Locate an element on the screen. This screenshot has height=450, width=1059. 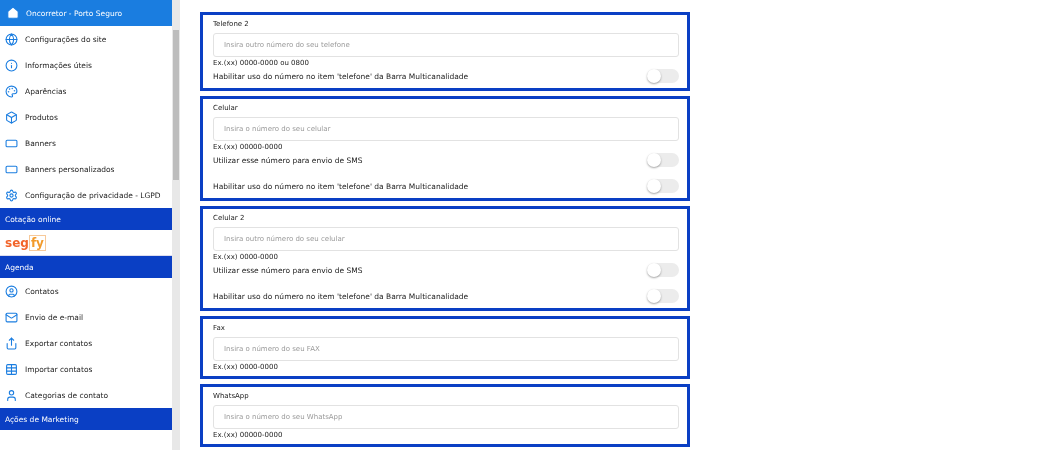
settings-icon is located at coordinates (11, 195).